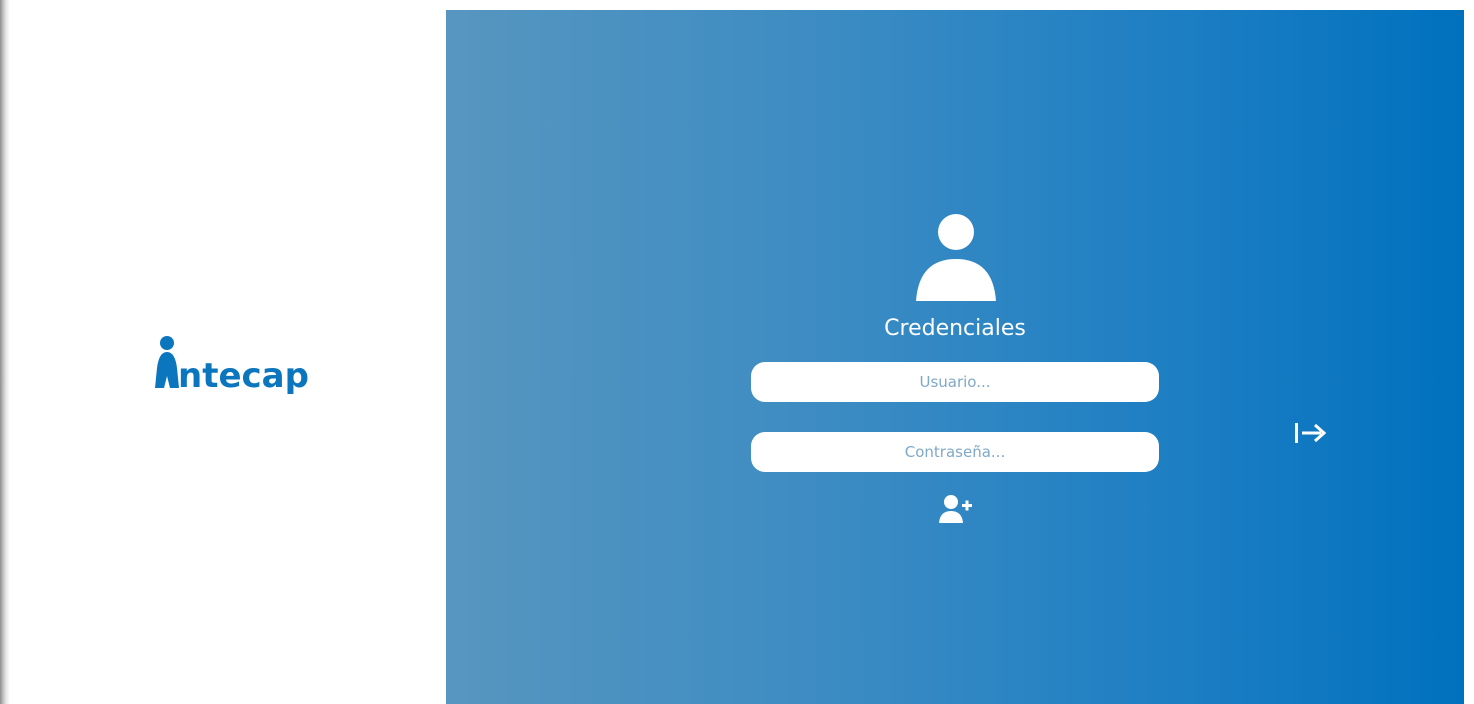  I want to click on sign-in-arrow-icon, so click(1312, 433).